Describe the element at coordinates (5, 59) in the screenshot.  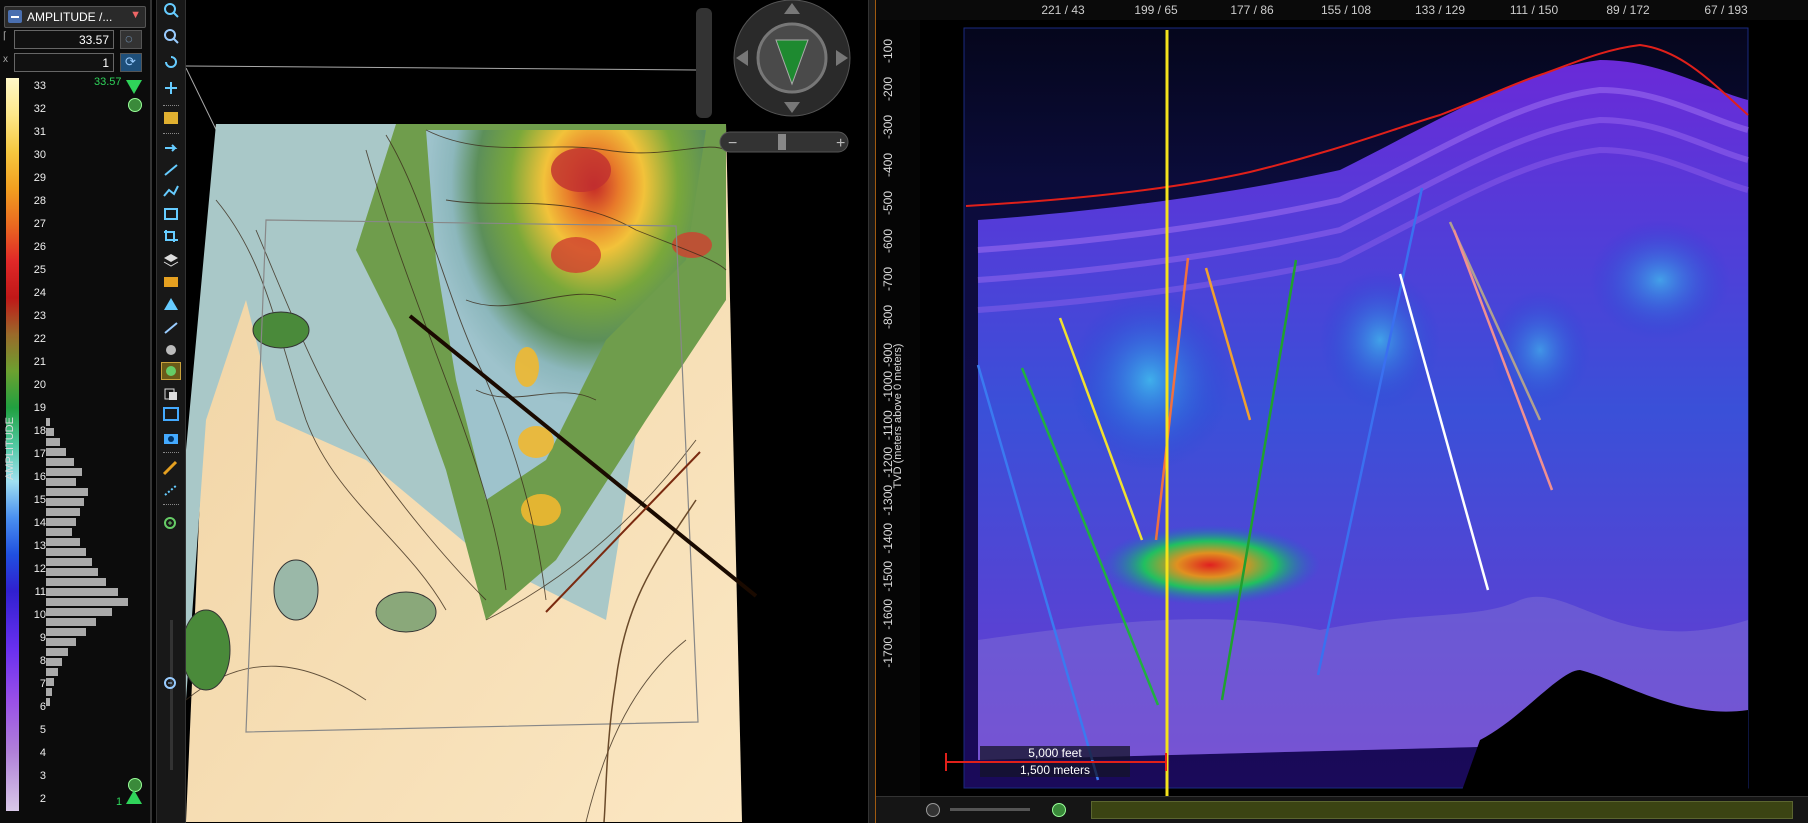
I see `min-label-tick: x` at that location.